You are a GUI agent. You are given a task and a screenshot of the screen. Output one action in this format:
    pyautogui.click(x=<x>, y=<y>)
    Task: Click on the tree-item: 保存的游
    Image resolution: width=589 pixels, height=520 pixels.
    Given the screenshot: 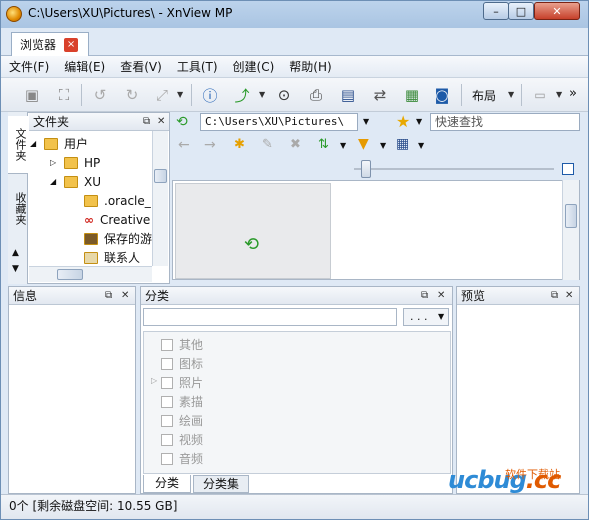 What is the action you would take?
    pyautogui.click(x=118, y=238)
    